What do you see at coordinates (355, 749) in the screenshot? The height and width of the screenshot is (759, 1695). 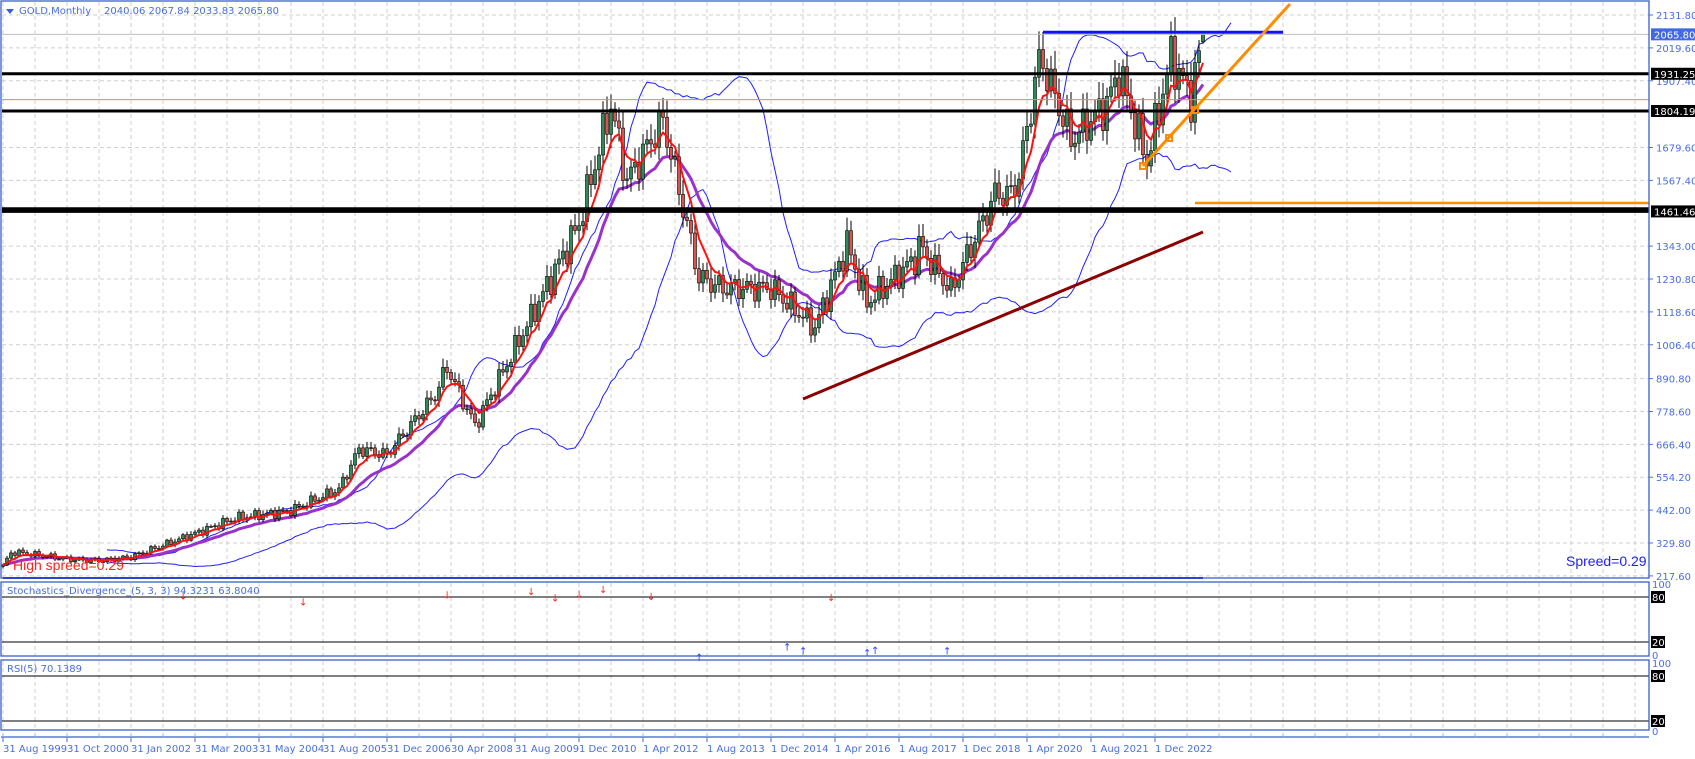 I see `time-axis-label: 31 Aug 2005` at bounding box center [355, 749].